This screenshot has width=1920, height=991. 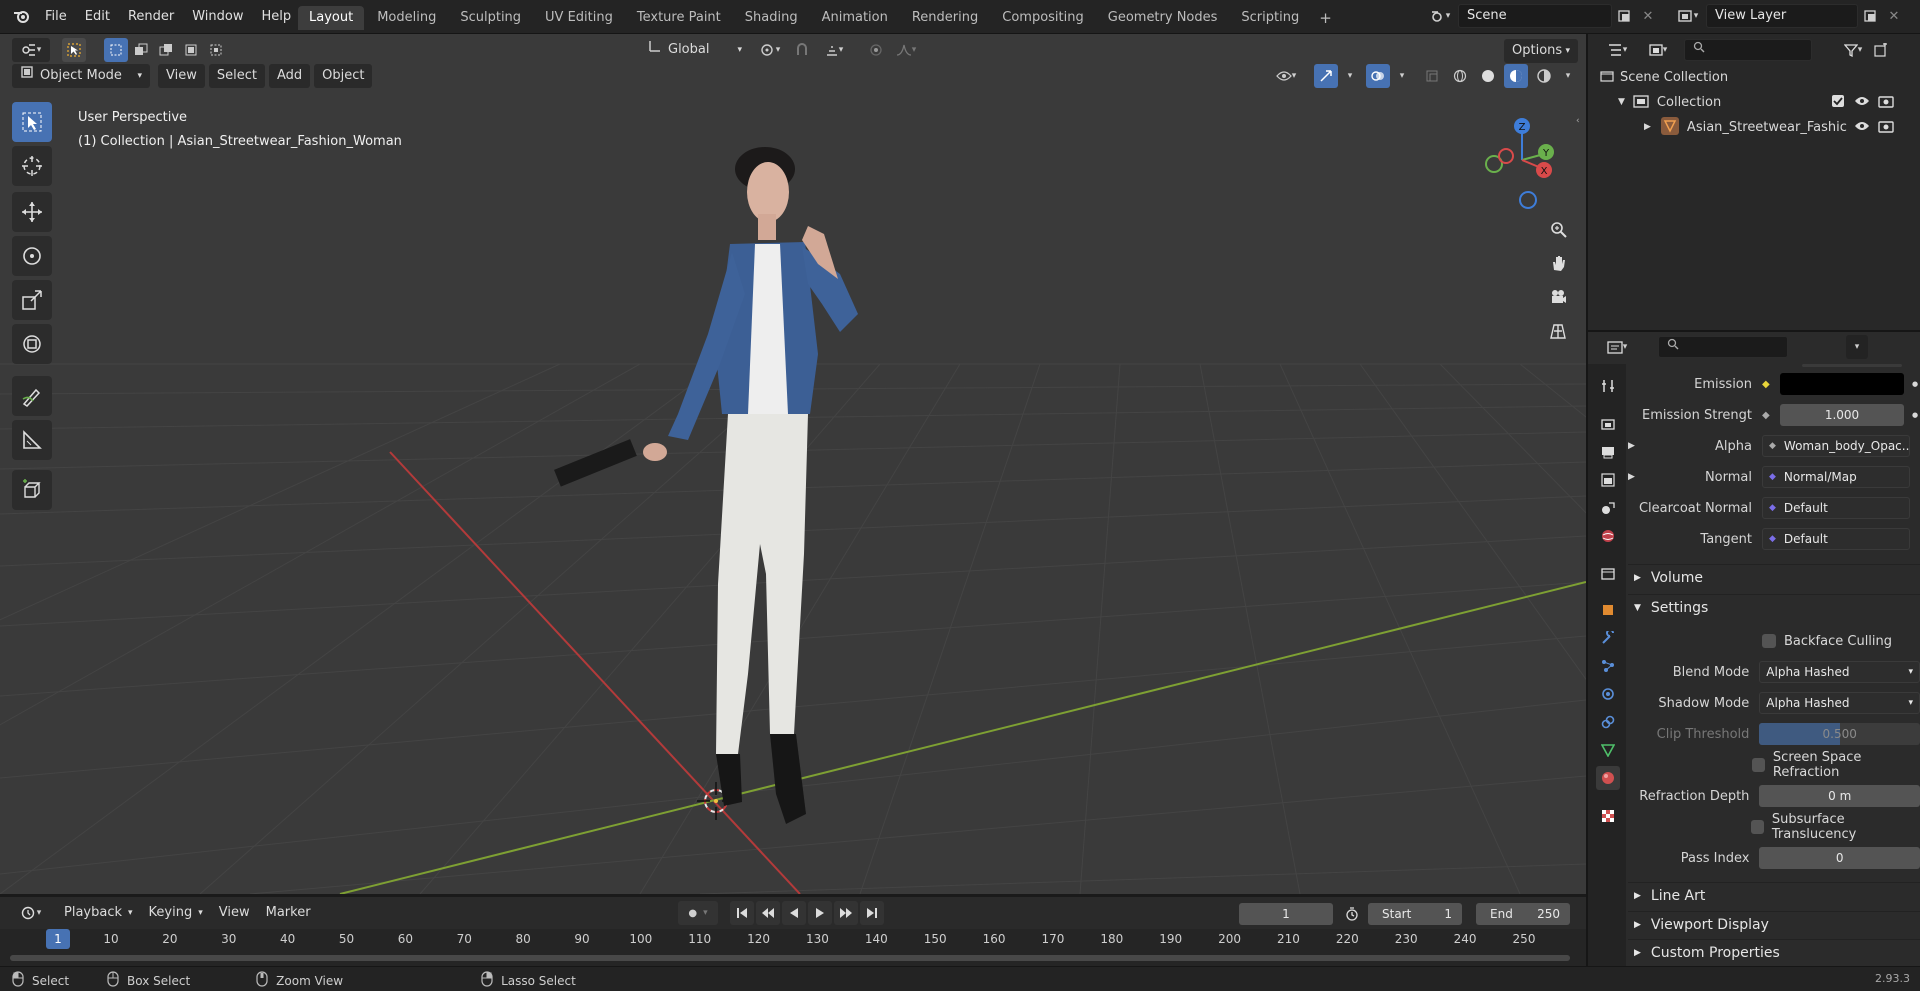 I want to click on collection-tab-icon, so click(x=1608, y=574).